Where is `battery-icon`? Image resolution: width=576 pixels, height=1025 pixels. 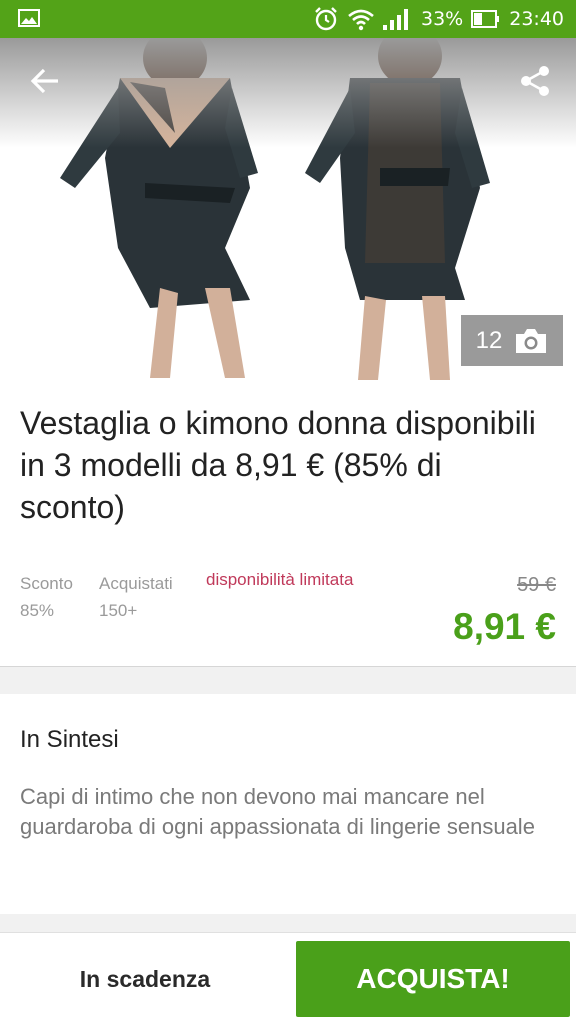
battery-icon is located at coordinates (485, 19).